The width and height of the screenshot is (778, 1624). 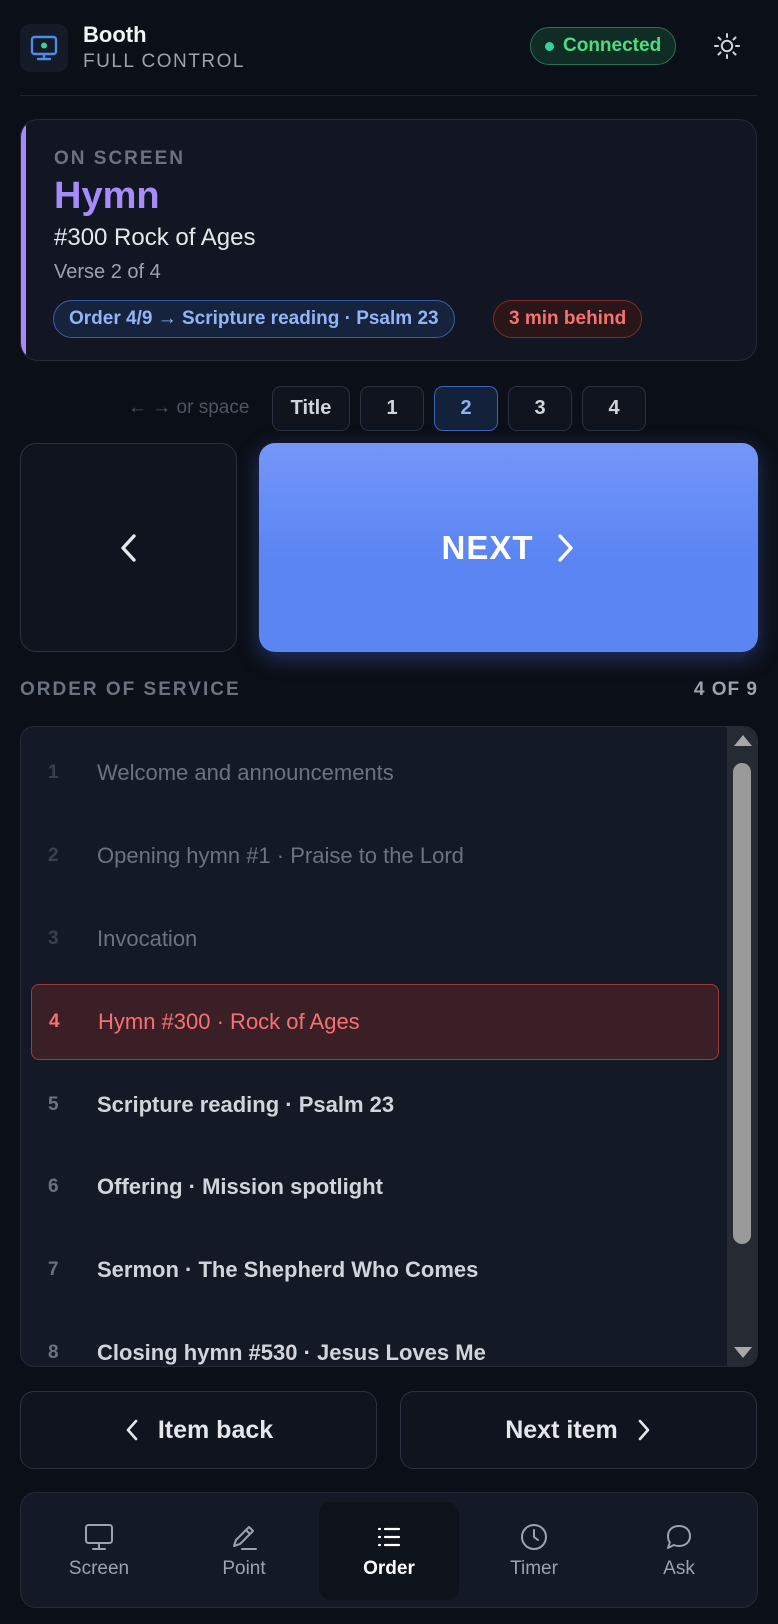 I want to click on on-screen-label: ON SCREEN, so click(x=119, y=158).